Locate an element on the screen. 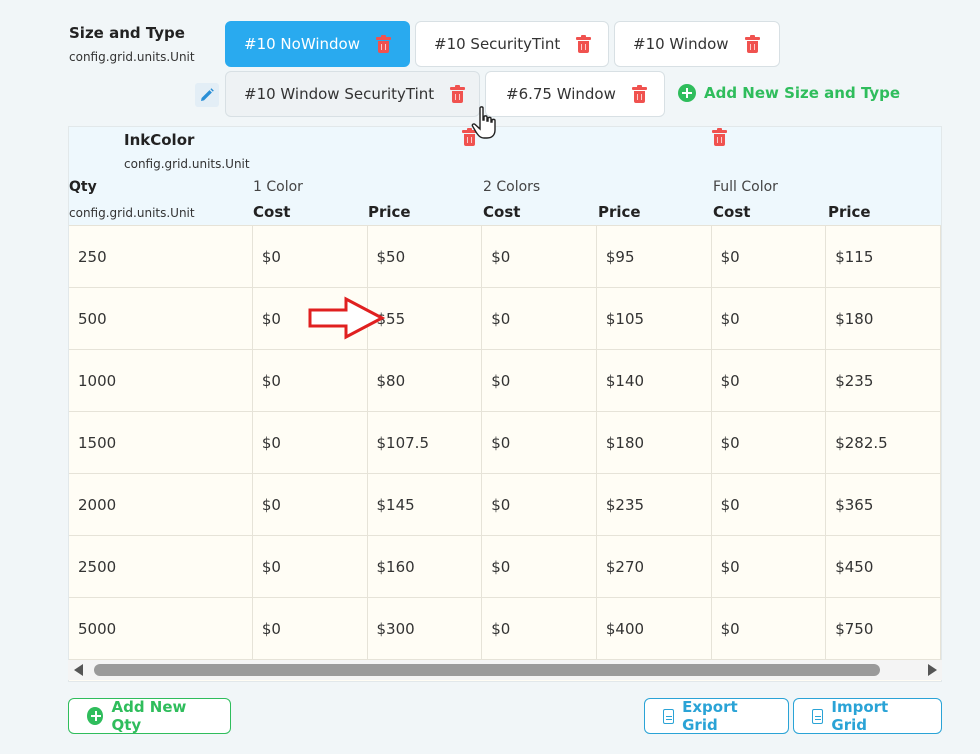  ink-color-subtitle: config.grid.units.Unit is located at coordinates (187, 164).